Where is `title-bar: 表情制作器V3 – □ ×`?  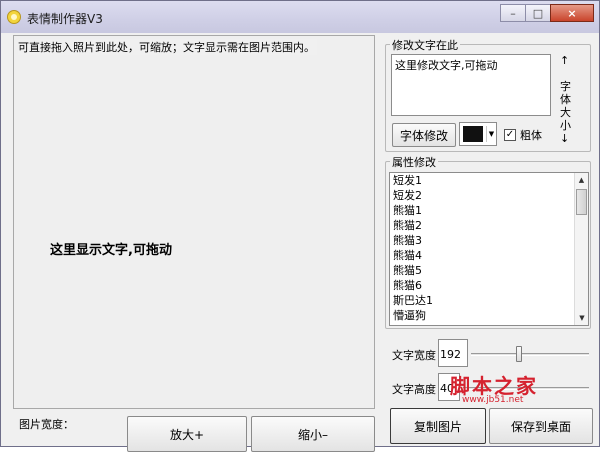
title-bar: 表情制作器V3 – □ × is located at coordinates (300, 17).